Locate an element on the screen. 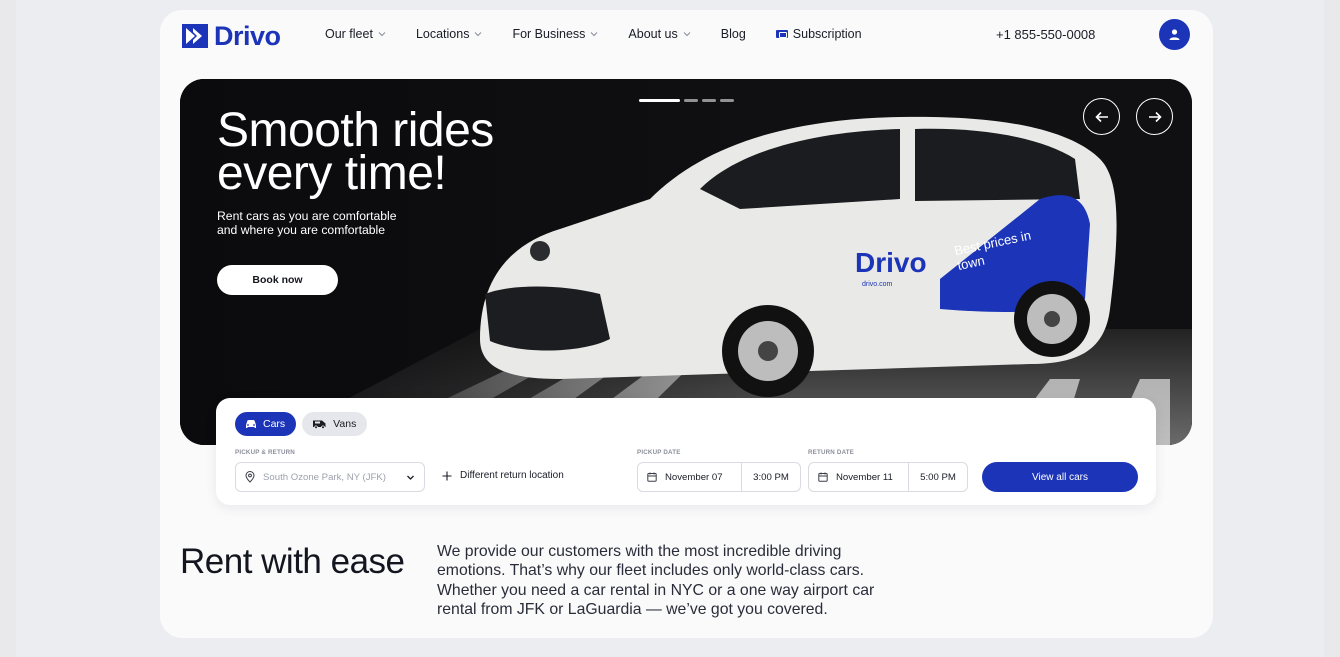 The height and width of the screenshot is (657, 1340). pickup-location-select: South Ozone Park, NY (JFK) is located at coordinates (330, 477).